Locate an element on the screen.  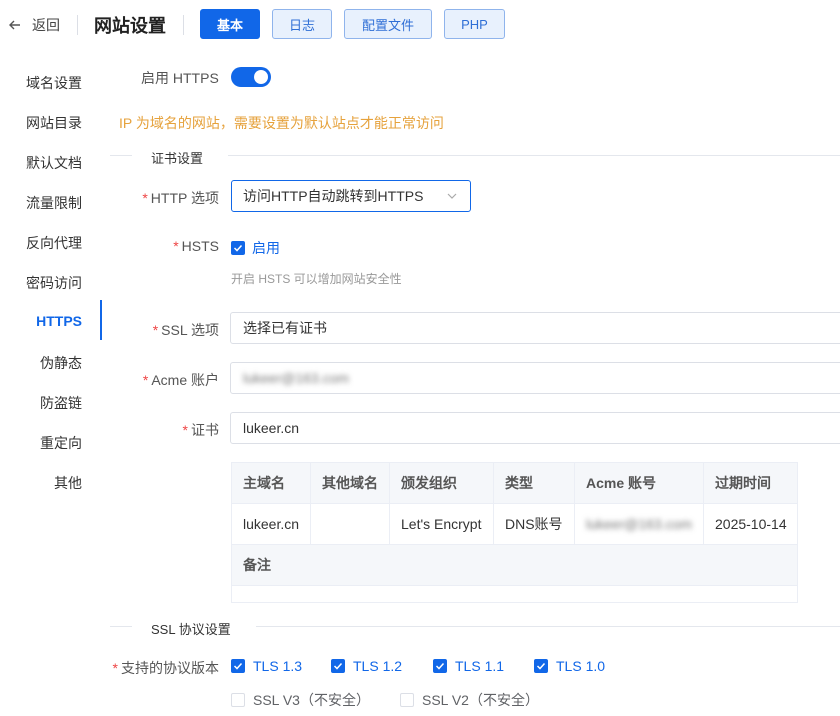
sslv2-checkbox: SSL V2（不安全） is located at coordinates (469, 700).